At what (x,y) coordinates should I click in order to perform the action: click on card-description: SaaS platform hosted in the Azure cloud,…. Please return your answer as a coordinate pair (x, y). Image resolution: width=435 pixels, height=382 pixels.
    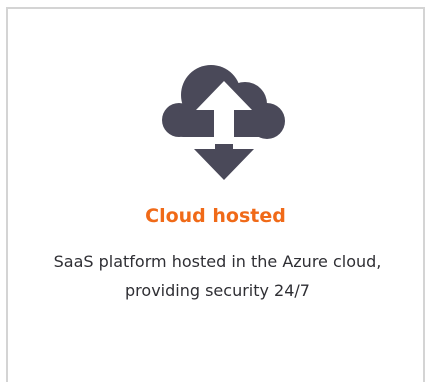
    Looking at the image, I should click on (217, 276).